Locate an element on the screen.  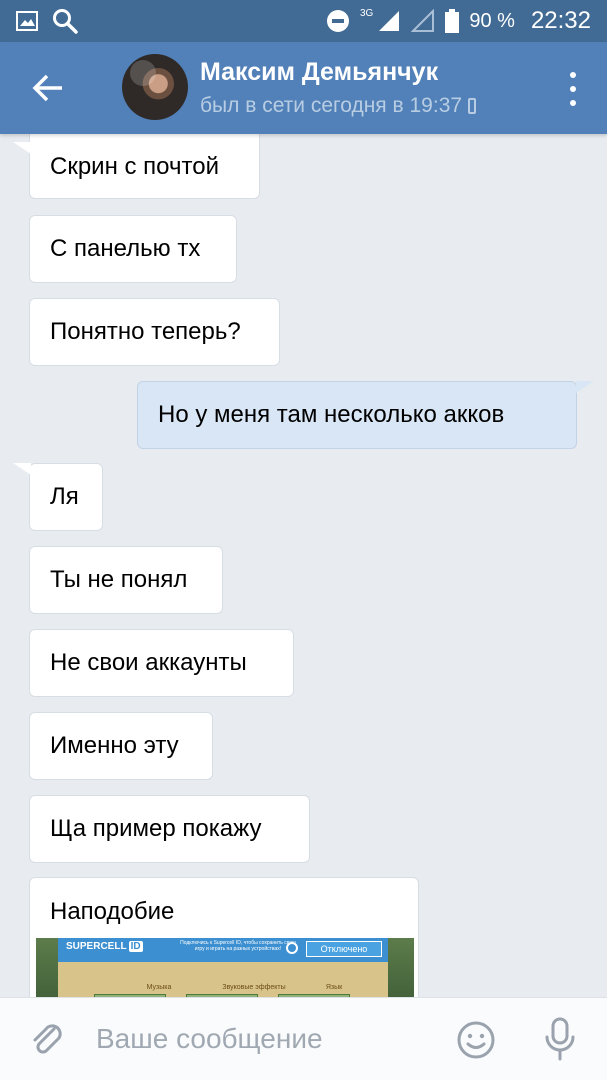
emoji-button is located at coordinates (476, 1040).